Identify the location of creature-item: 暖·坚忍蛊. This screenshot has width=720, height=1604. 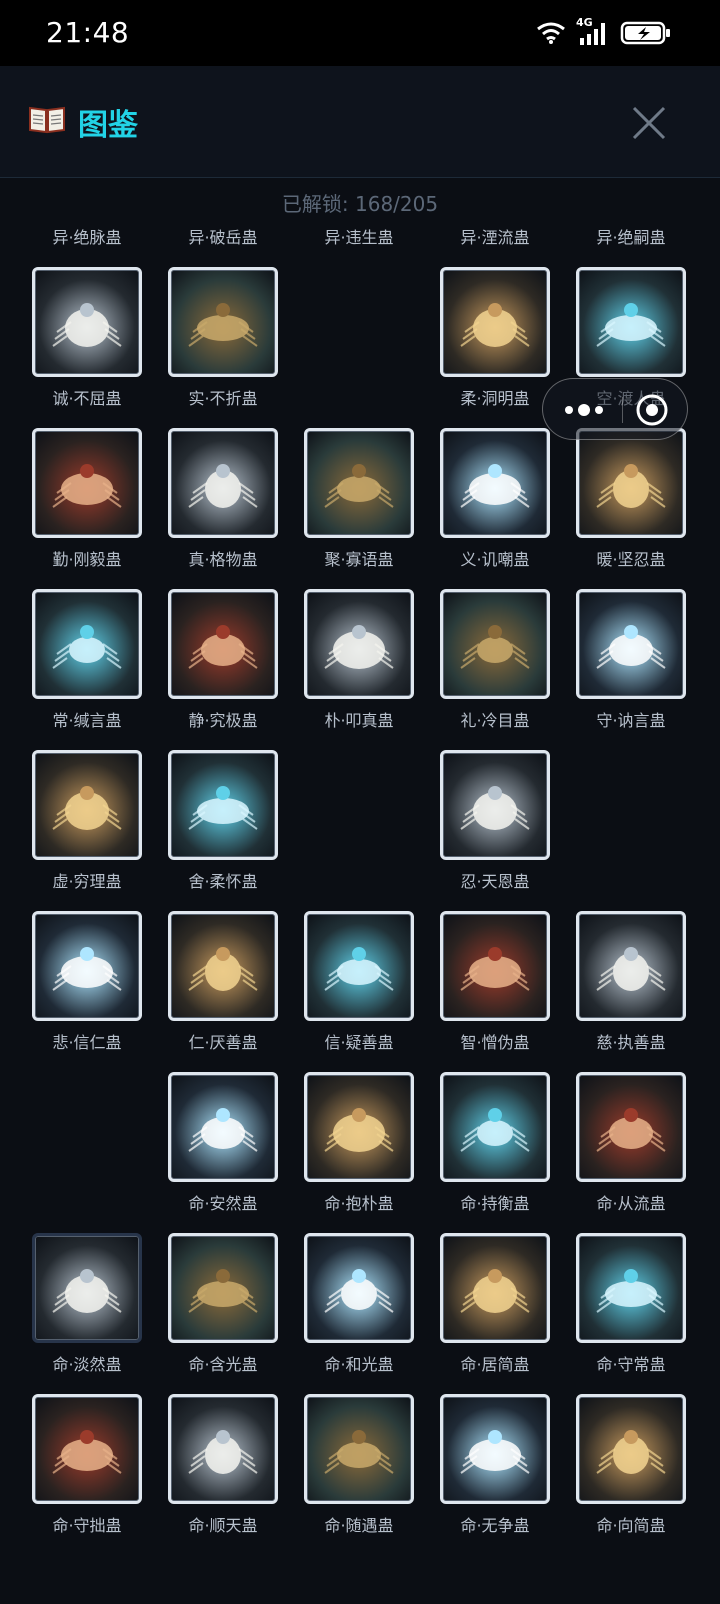
(631, 499).